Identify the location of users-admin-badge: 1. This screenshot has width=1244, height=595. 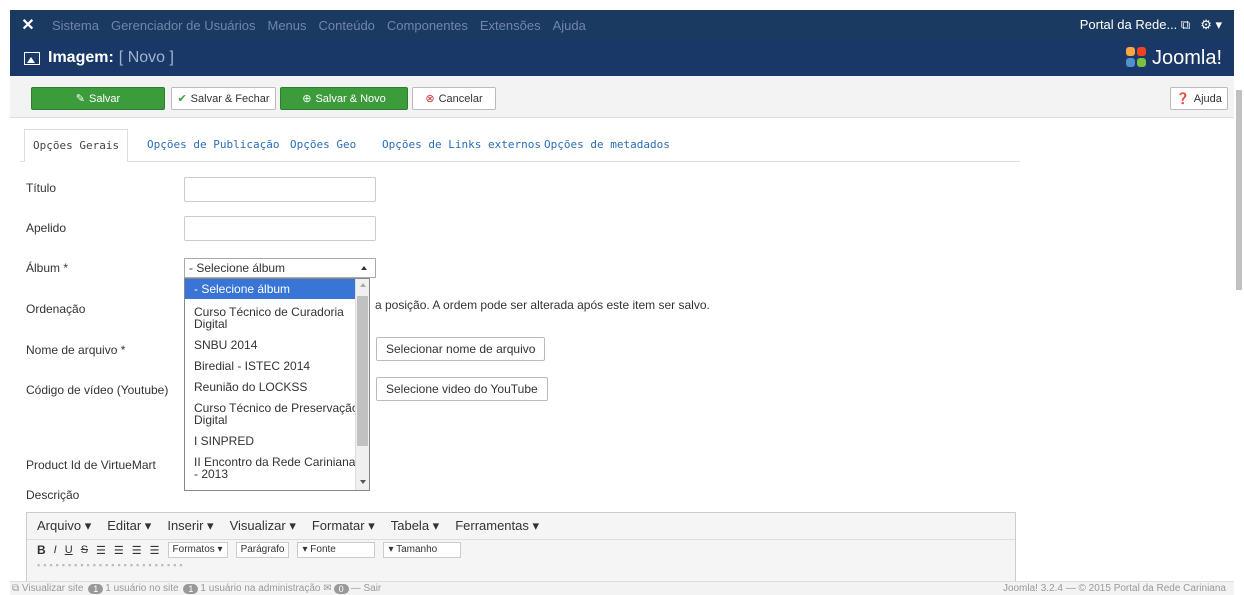
(191, 588).